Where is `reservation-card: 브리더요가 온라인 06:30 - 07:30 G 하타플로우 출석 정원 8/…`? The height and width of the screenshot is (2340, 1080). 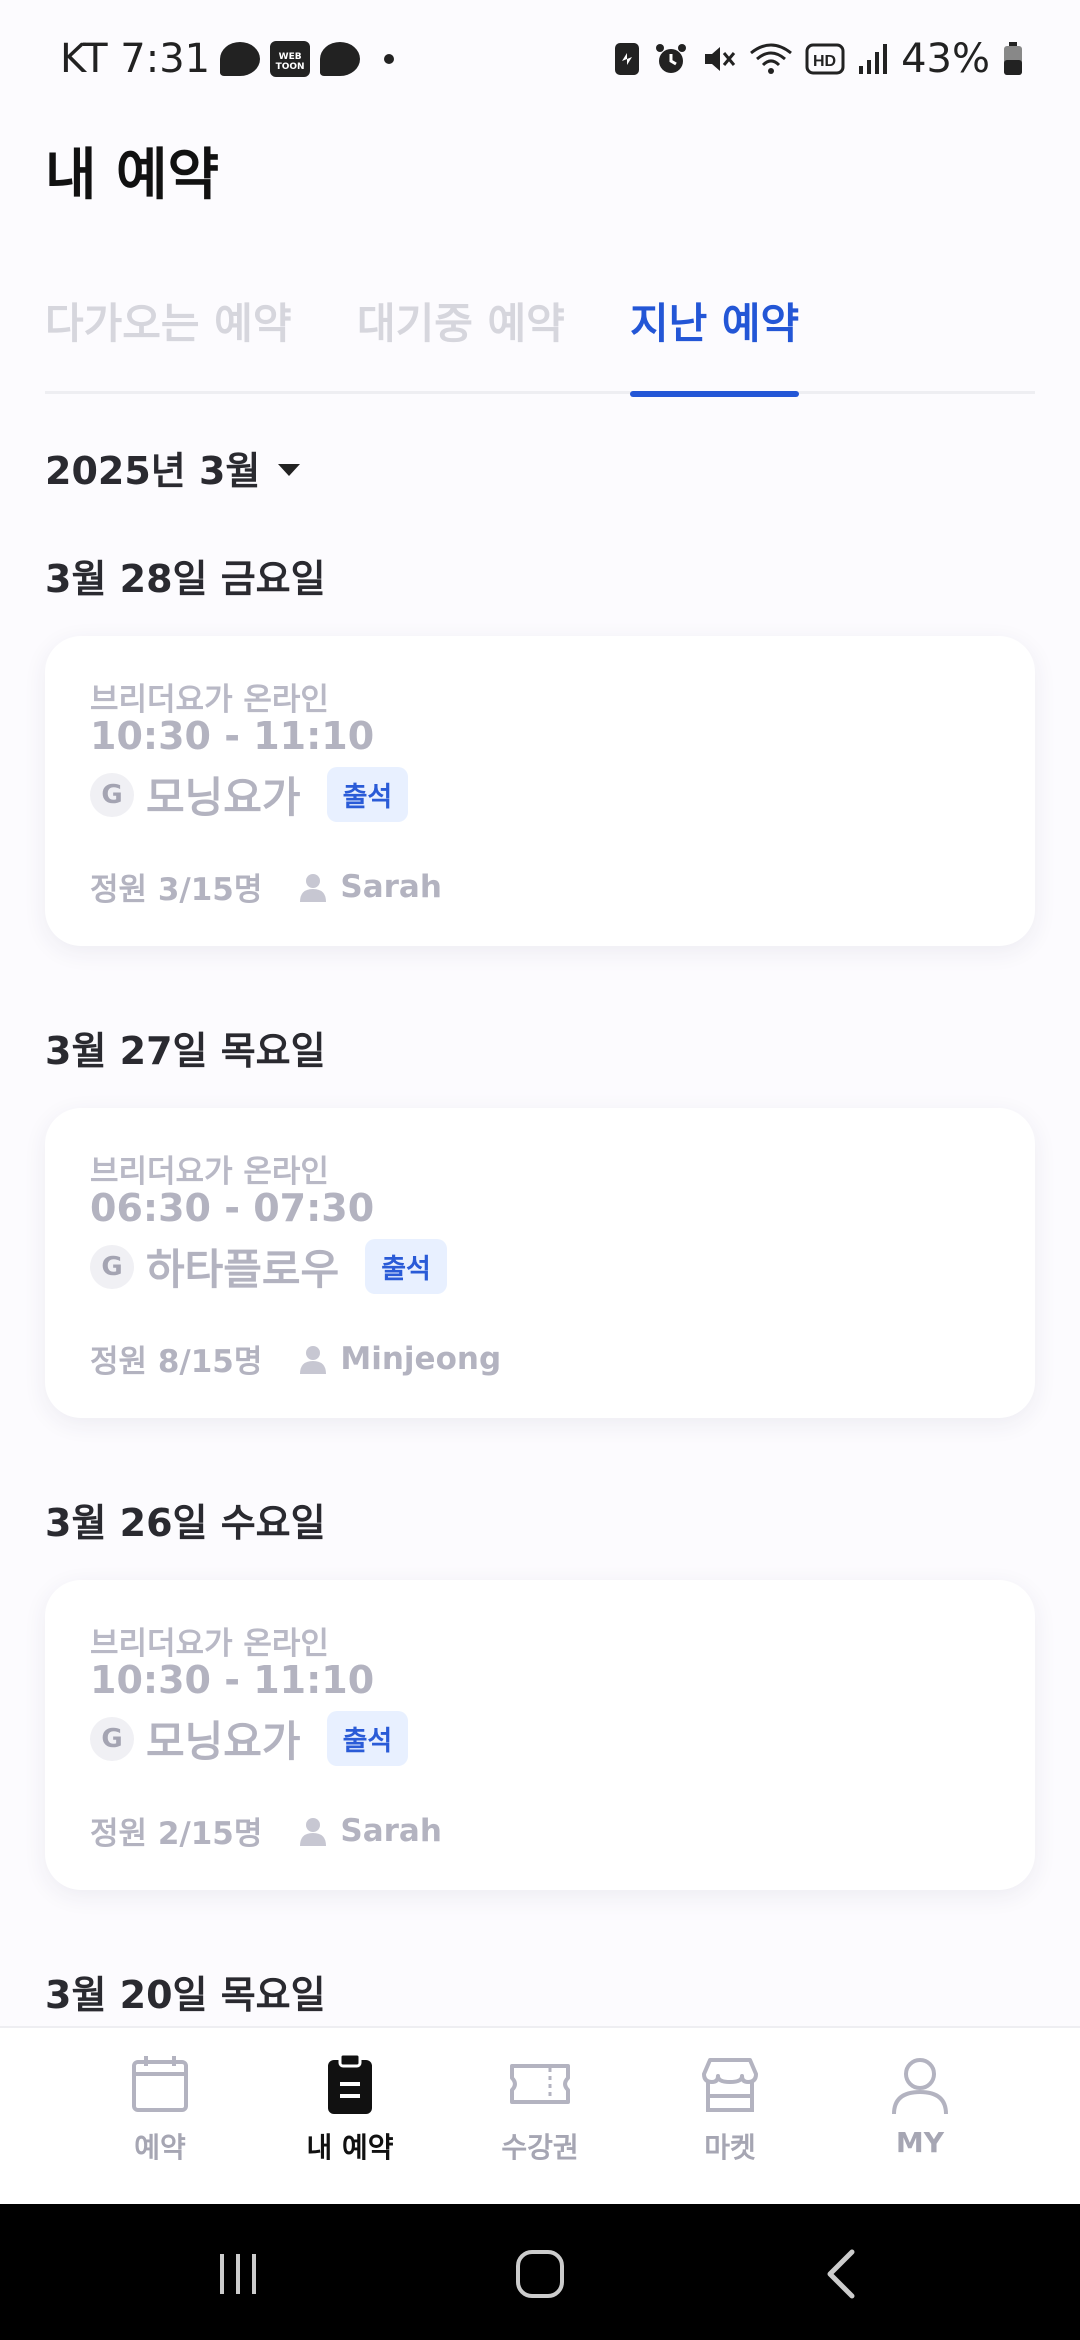
reservation-card: 브리더요가 온라인 06:30 - 07:30 G 하타플로우 출석 정원 8/… is located at coordinates (540, 1263).